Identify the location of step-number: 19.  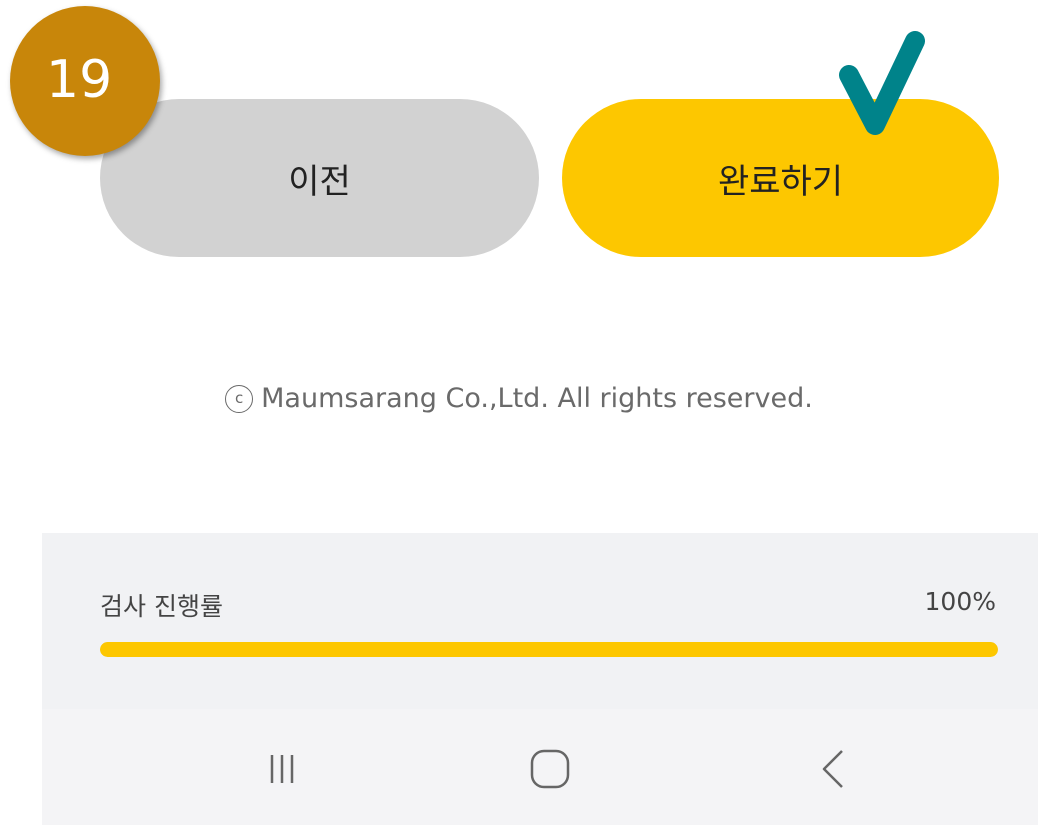
(79, 80).